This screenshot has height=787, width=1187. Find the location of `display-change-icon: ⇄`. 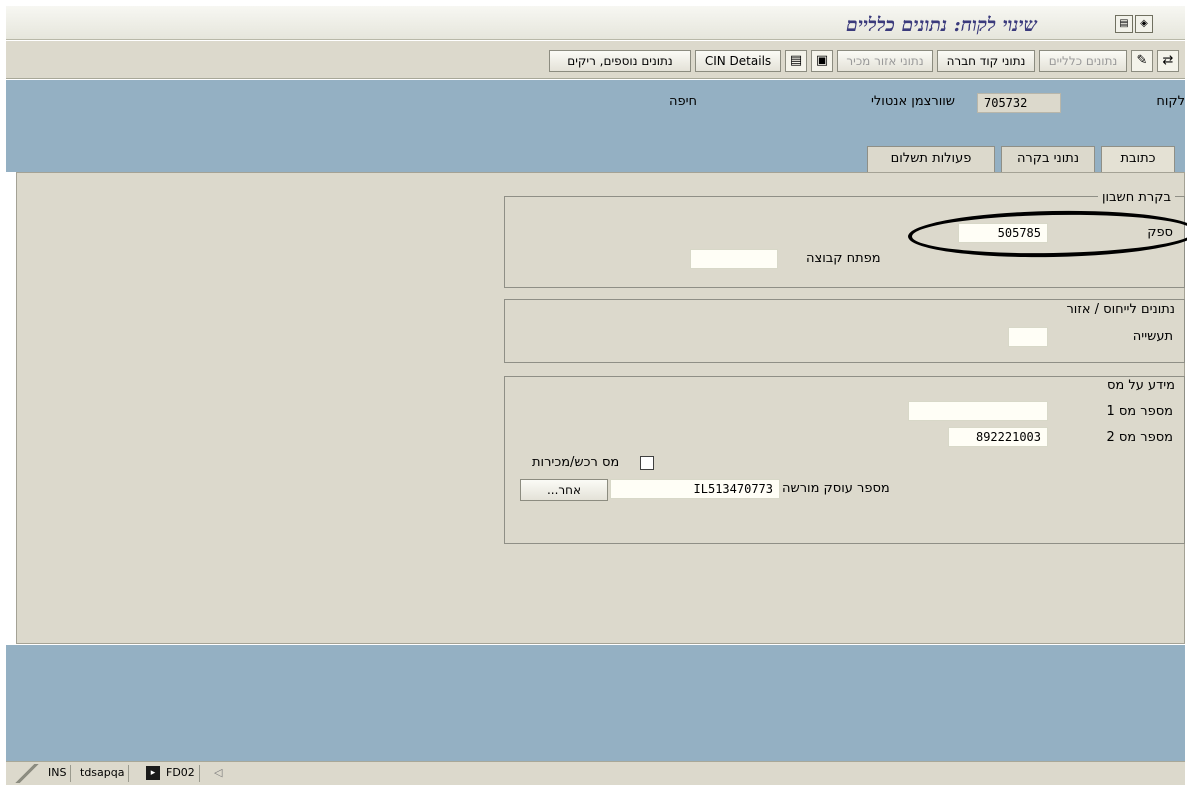

display-change-icon: ⇄ is located at coordinates (1168, 61).